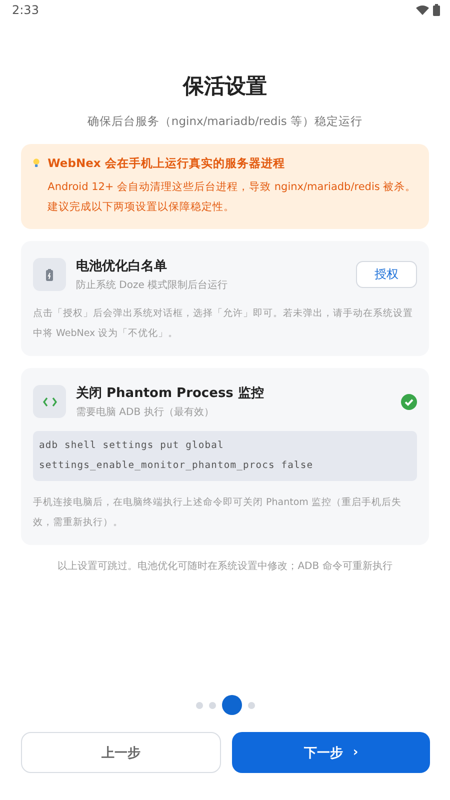  Describe the element at coordinates (167, 163) in the screenshot. I see `notice-title: WebNex 会在手机上运行真实的服务器进程` at that location.